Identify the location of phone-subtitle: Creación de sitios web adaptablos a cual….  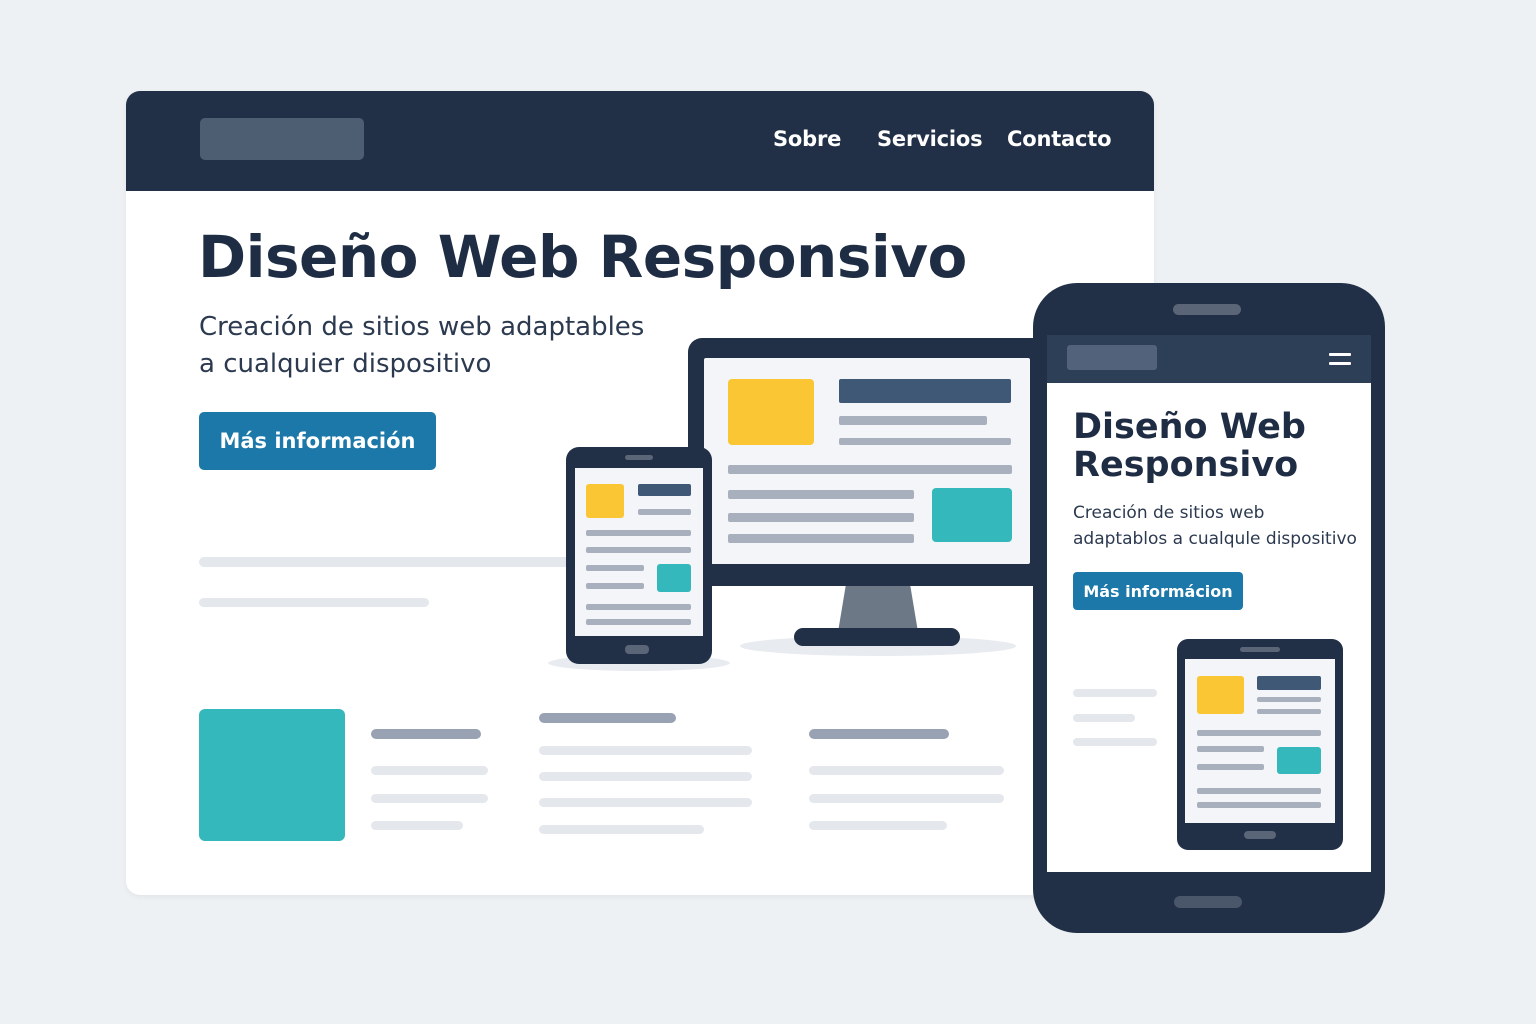
(1215, 526).